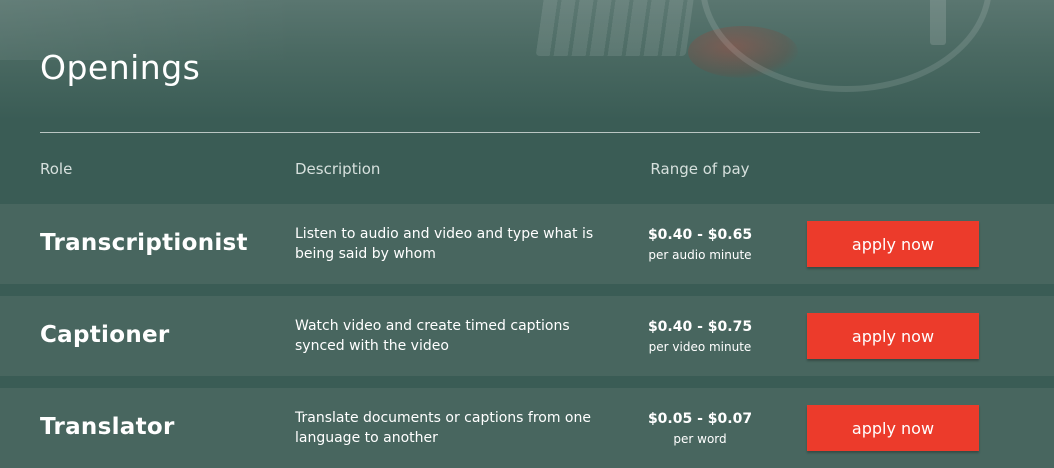 This screenshot has height=468, width=1054. What do you see at coordinates (700, 419) in the screenshot?
I see `pay-range-amount: $0.05 - $0.07` at bounding box center [700, 419].